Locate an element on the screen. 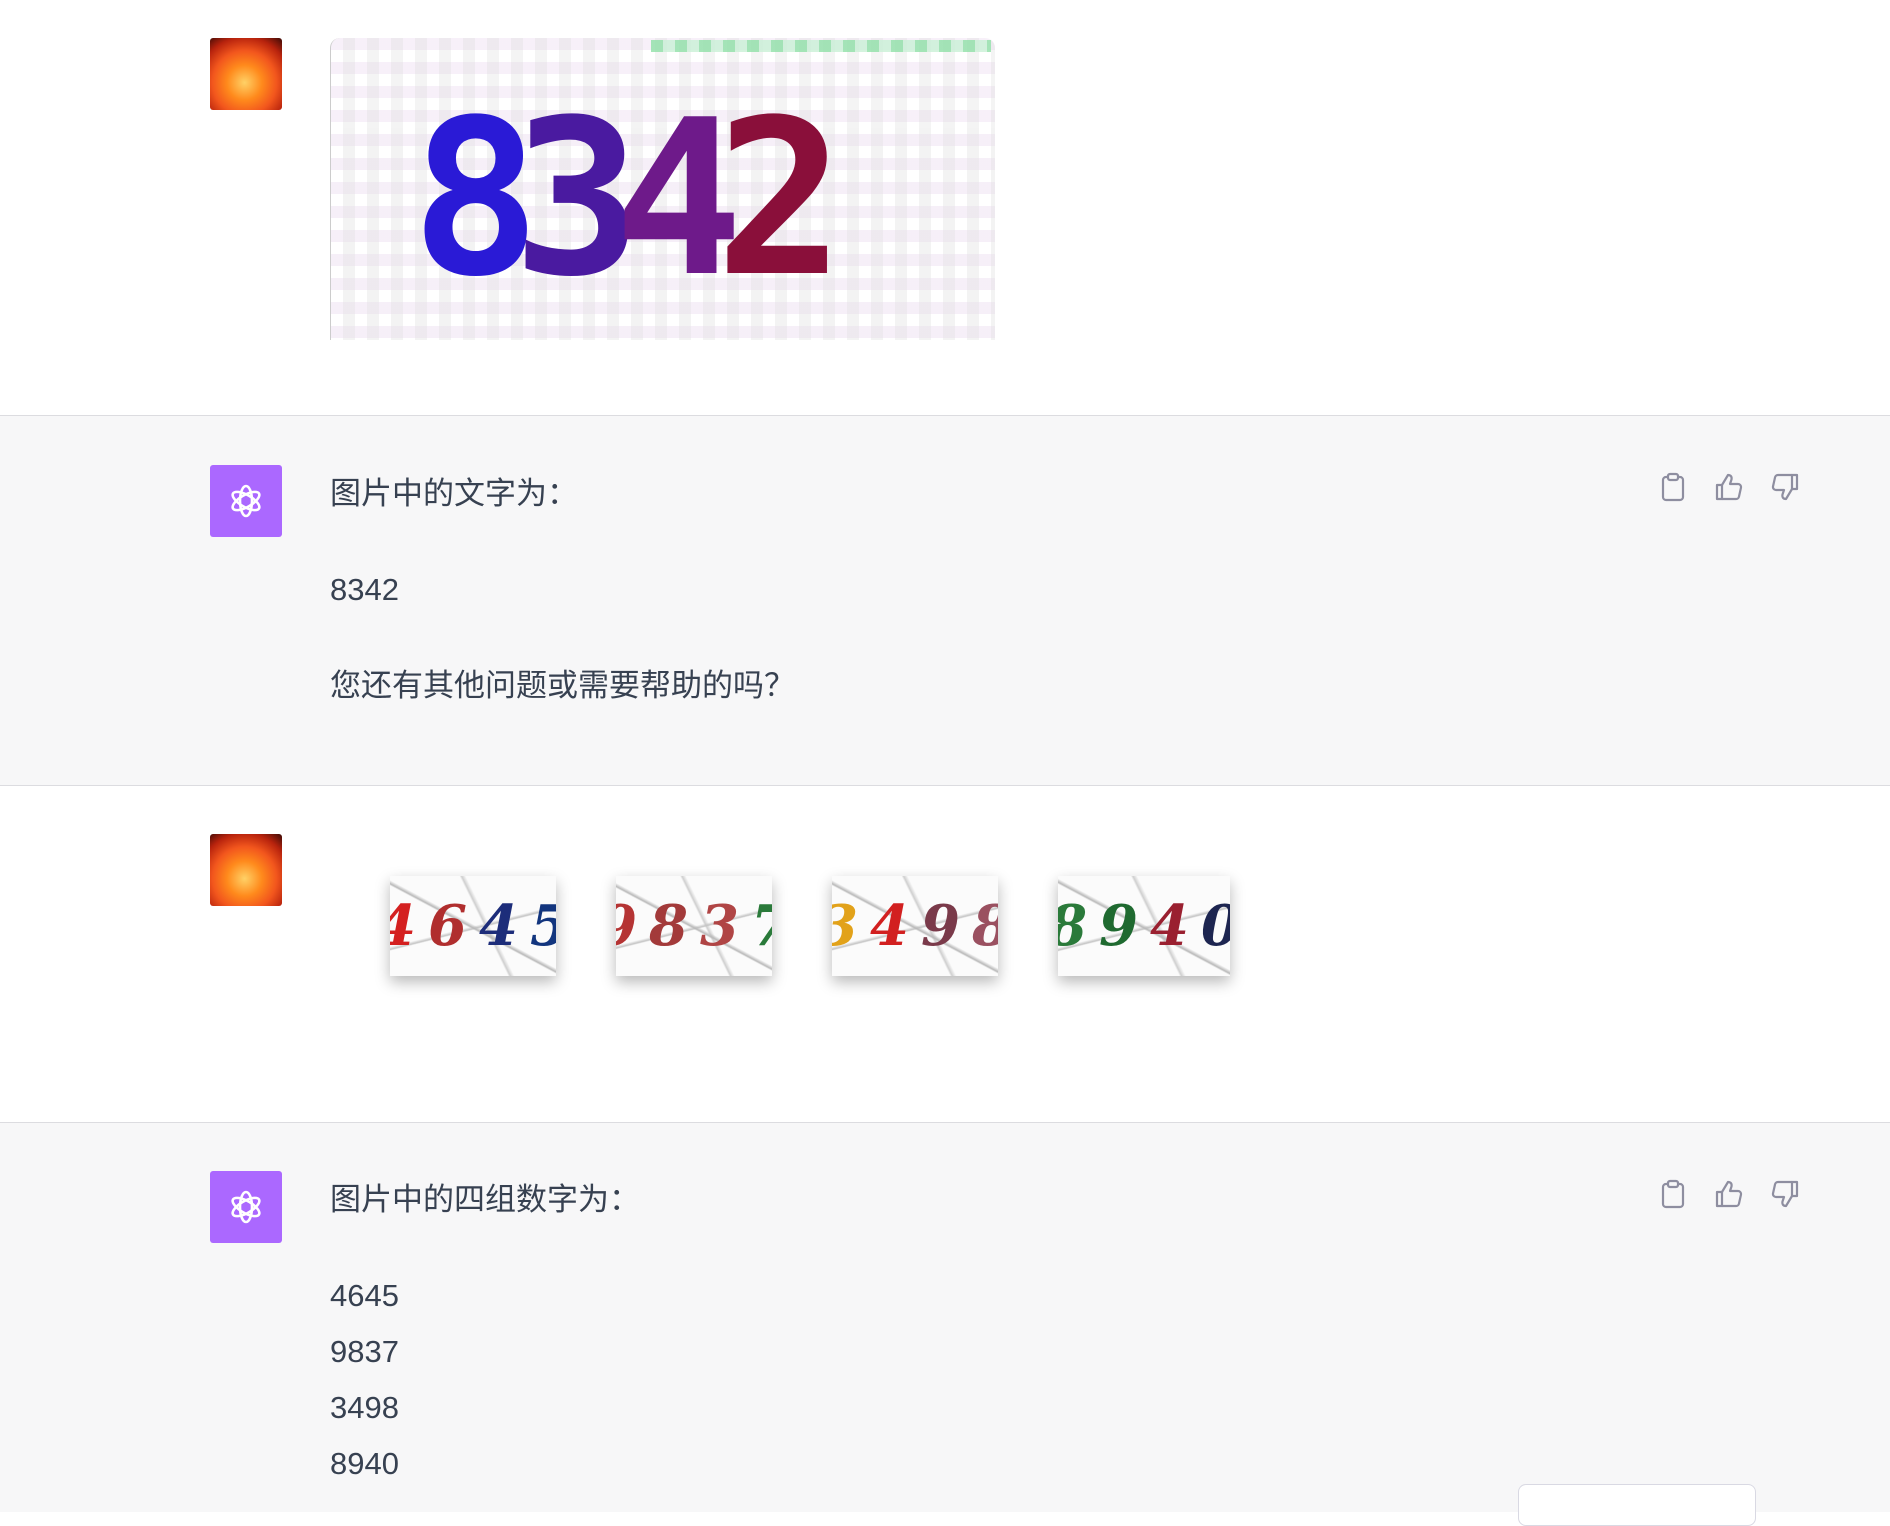  captcha-digit: 7 is located at coordinates (761, 926).